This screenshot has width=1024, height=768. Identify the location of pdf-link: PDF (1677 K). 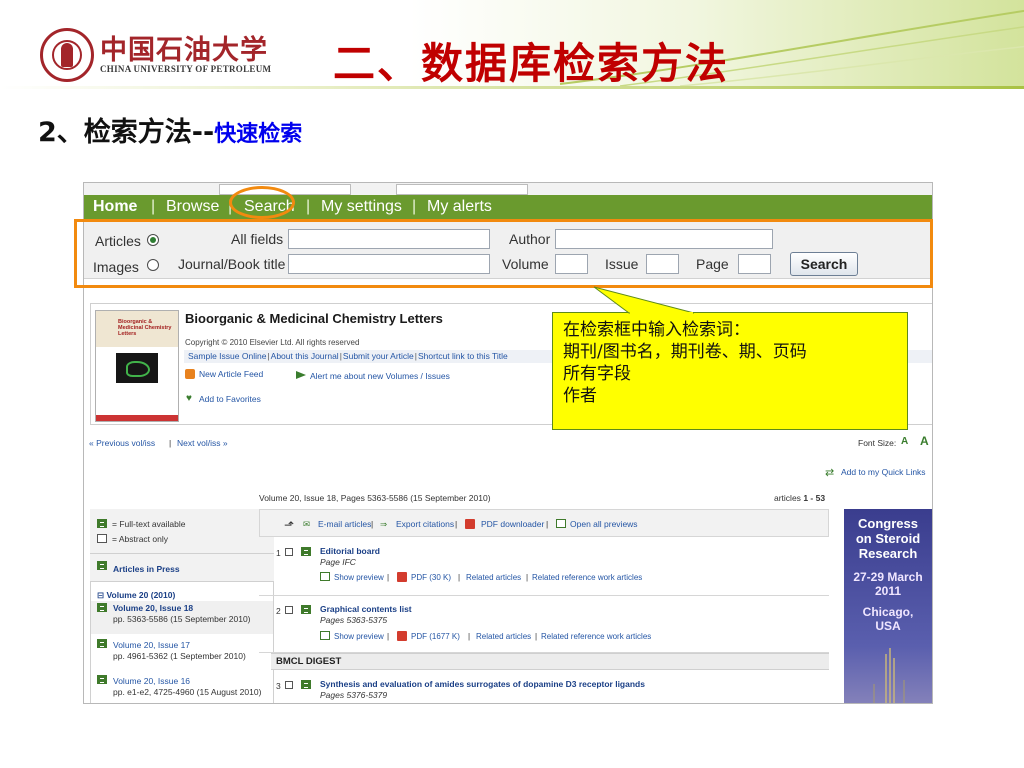
(435, 636).